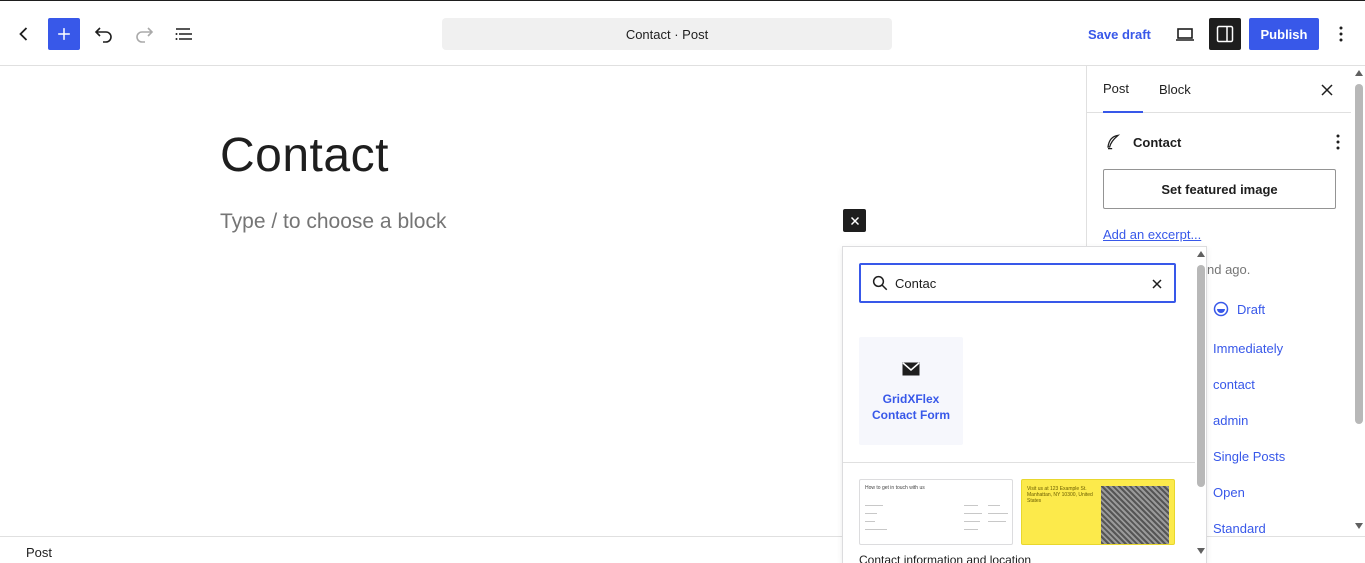 This screenshot has width=1365, height=563. What do you see at coordinates (895, 488) in the screenshot?
I see `pattern-a-title: How to get in touch with us` at bounding box center [895, 488].